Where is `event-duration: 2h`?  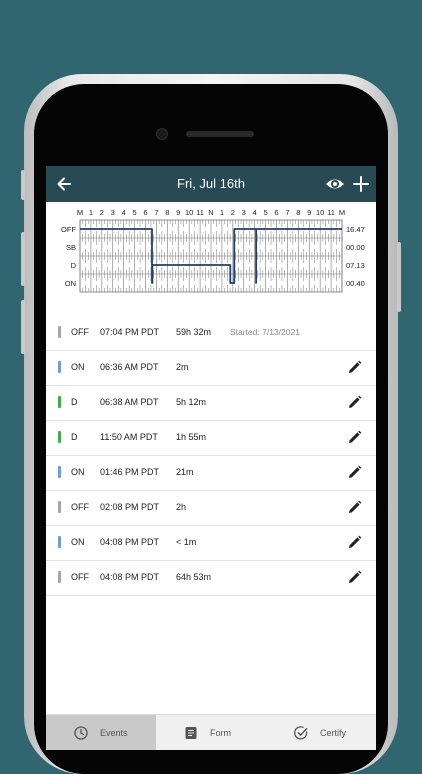 event-duration: 2h is located at coordinates (181, 507).